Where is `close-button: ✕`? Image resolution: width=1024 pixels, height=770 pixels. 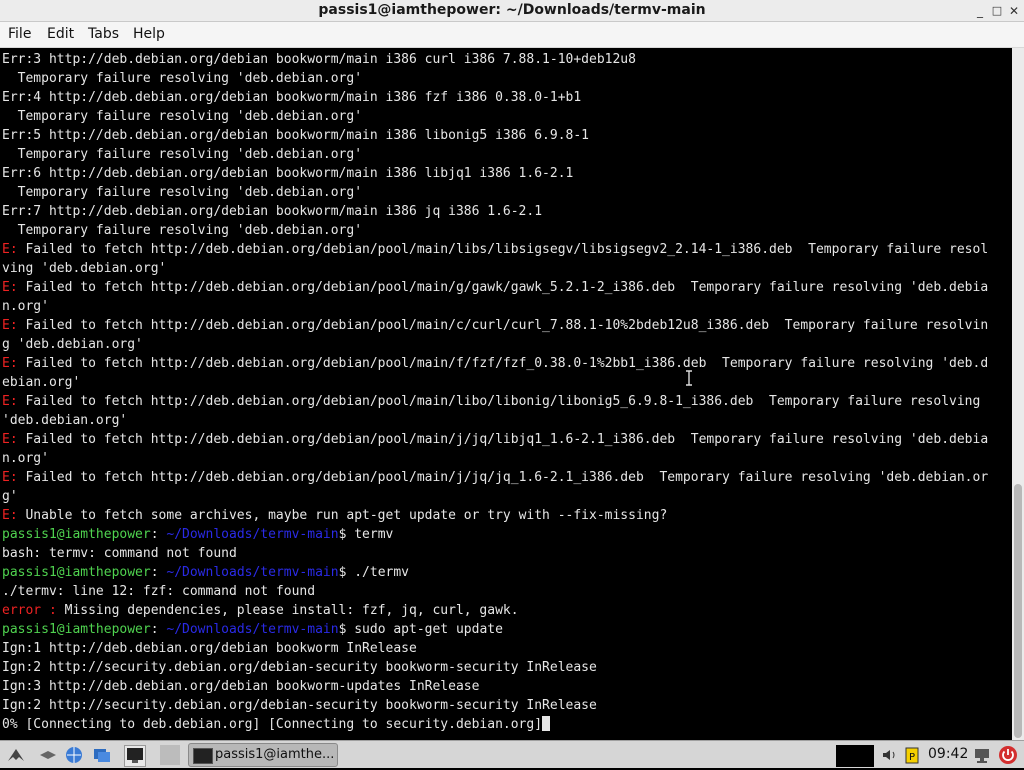
close-button: ✕ is located at coordinates (1014, 11).